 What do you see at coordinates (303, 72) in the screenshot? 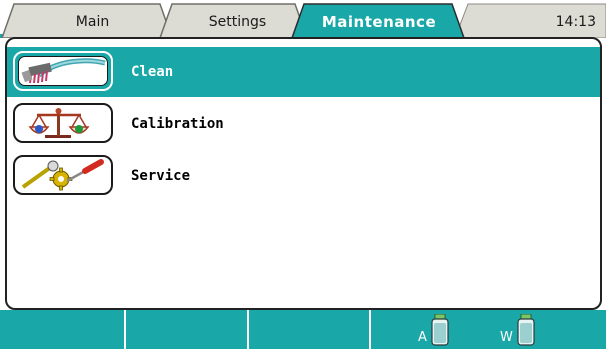
I see `menu-item-clean: Clean` at bounding box center [303, 72].